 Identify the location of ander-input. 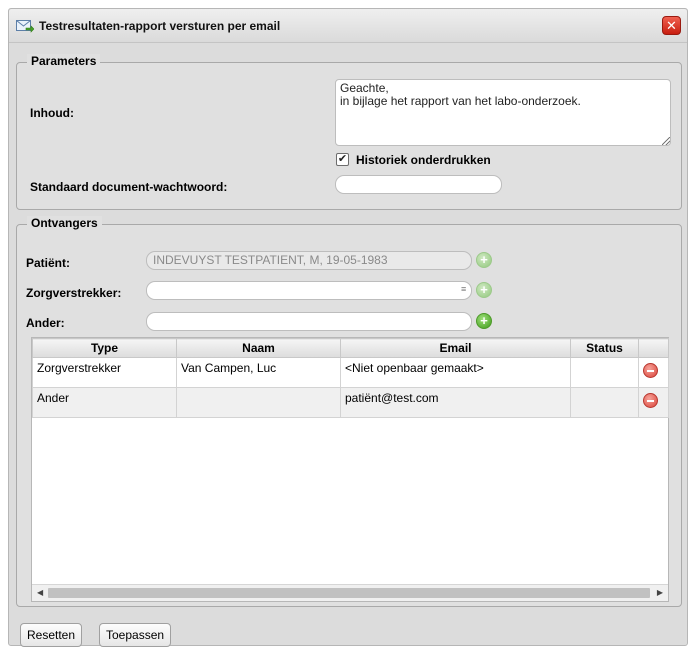
(309, 321).